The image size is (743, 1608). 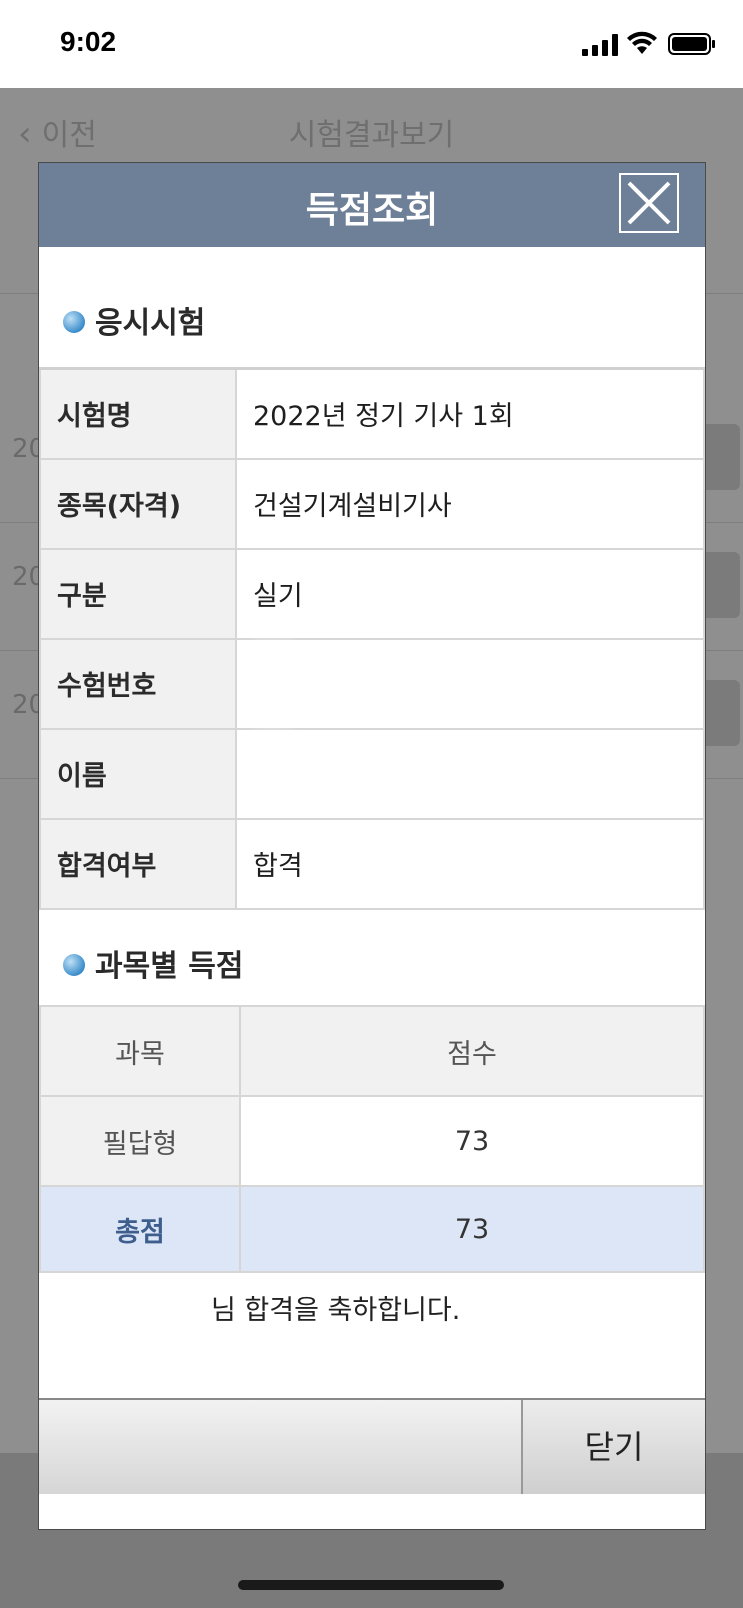 I want to click on table-row: 수험번호, so click(x=372, y=683).